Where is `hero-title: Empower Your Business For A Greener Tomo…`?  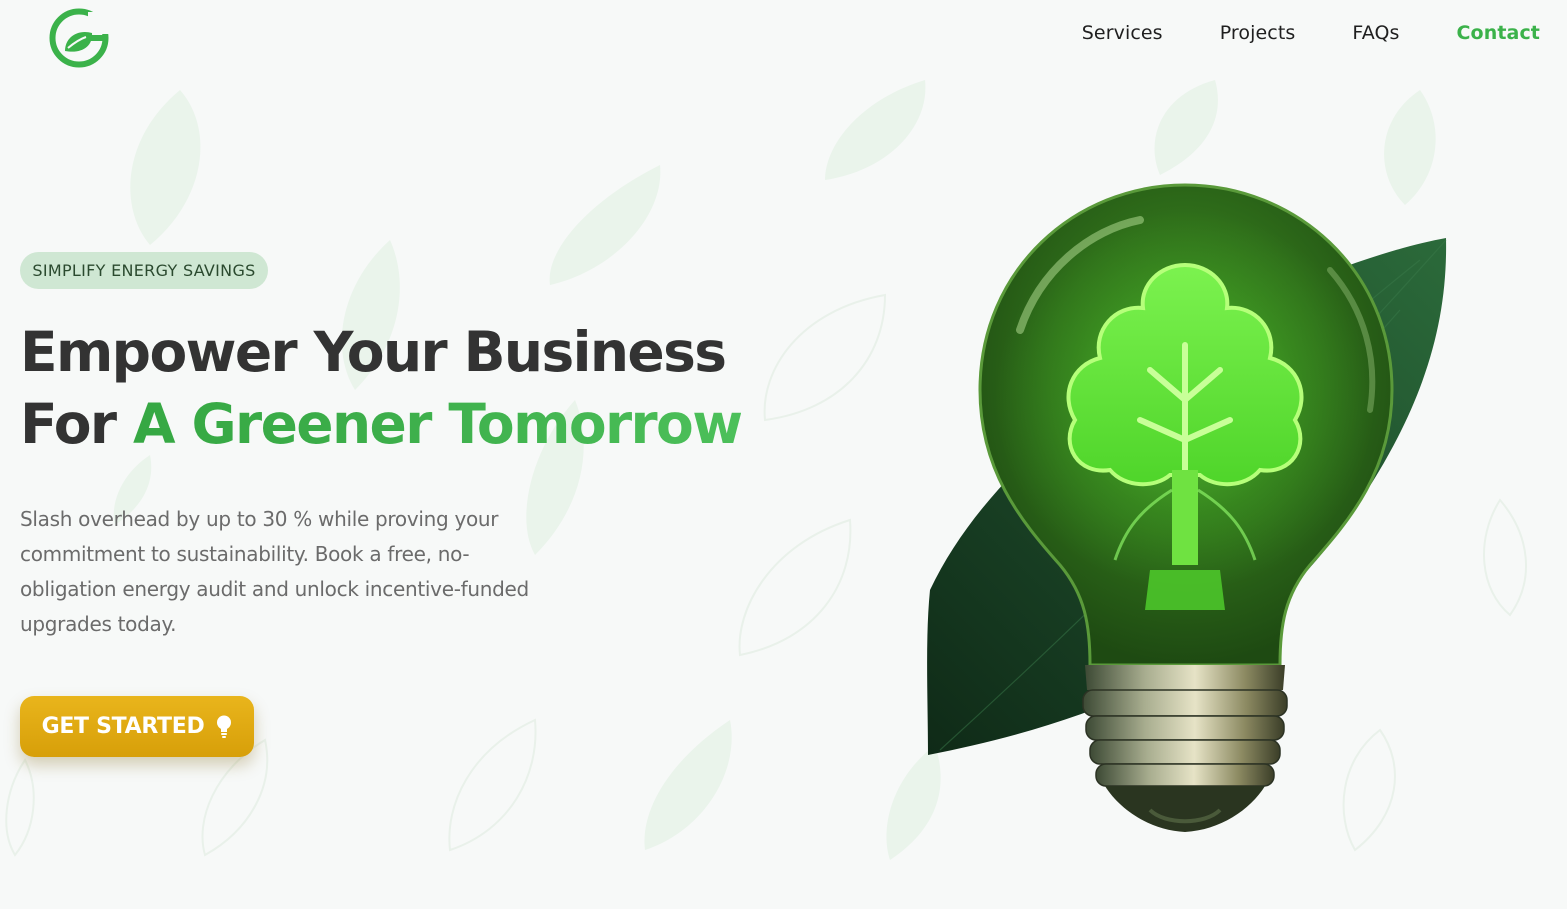
hero-title: Empower Your Business For A Greener Tomo… is located at coordinates (381, 388).